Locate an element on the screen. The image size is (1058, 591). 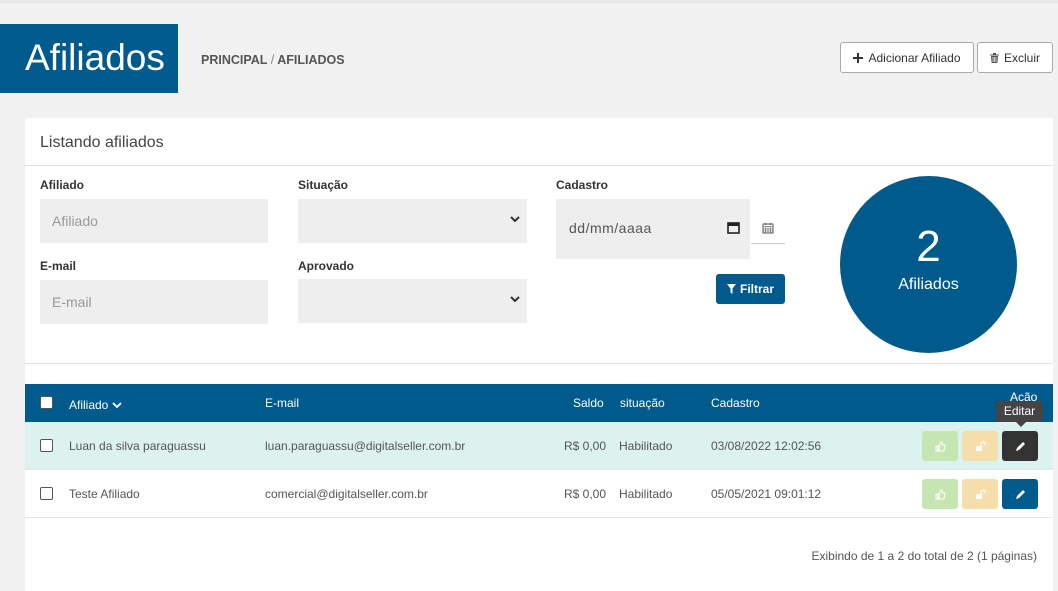
affiliates-count: 2 is located at coordinates (928, 246).